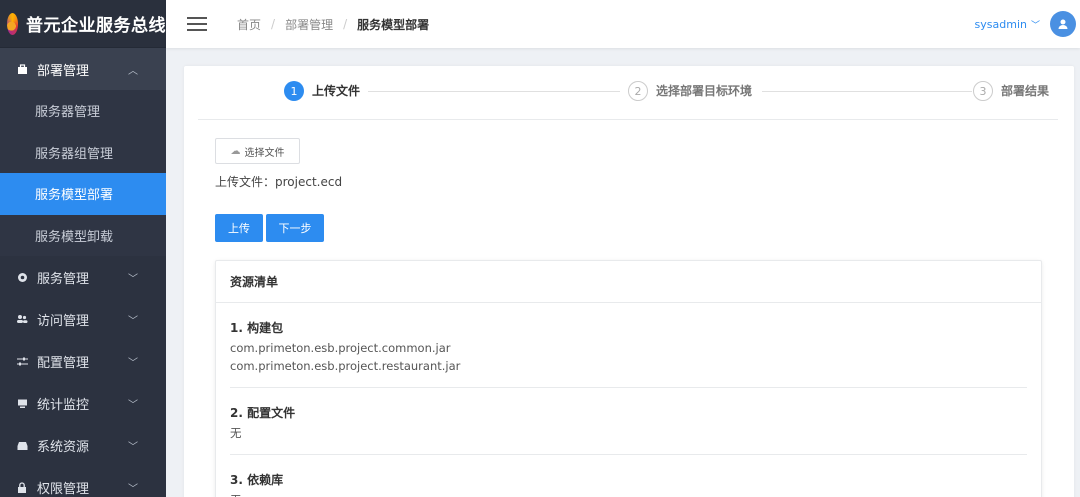  I want to click on step-1-number: 1, so click(294, 91).